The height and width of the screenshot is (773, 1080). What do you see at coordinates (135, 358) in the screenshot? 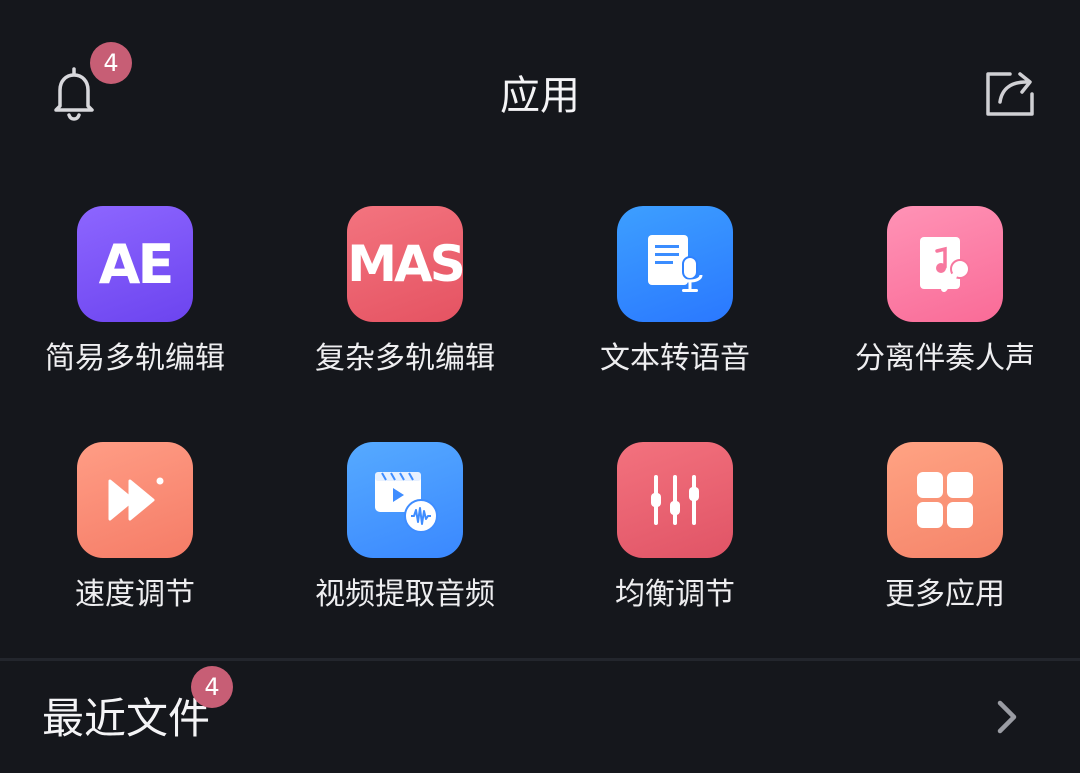
I see `app-label: 简易多轨编辑` at bounding box center [135, 358].